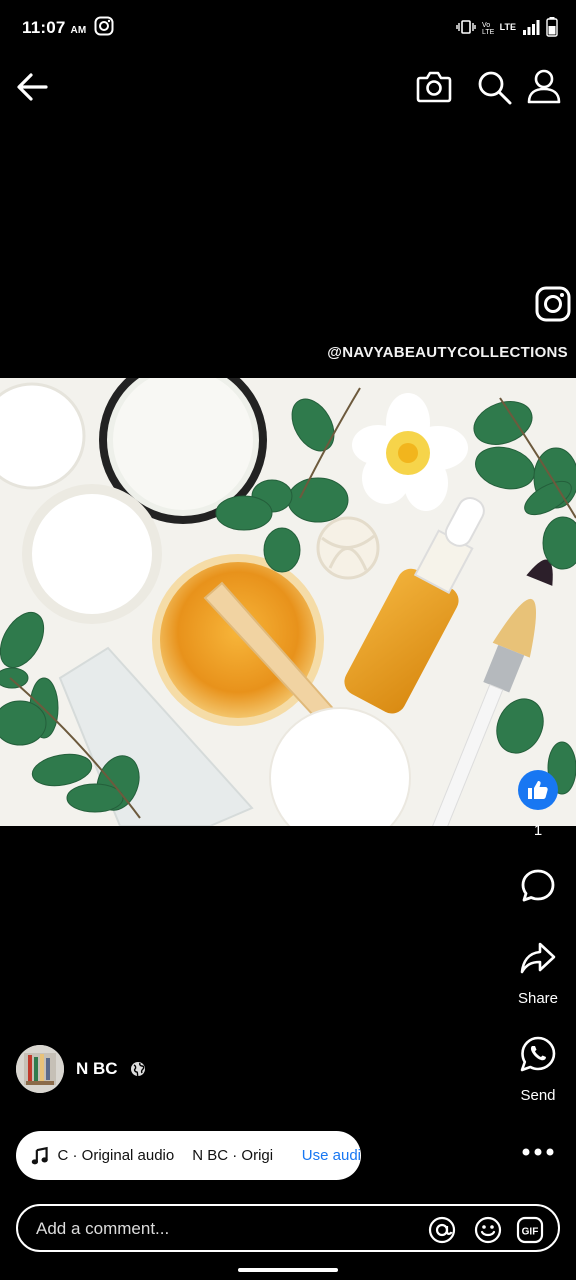 This screenshot has width=576, height=1280. What do you see at coordinates (538, 1095) in the screenshot?
I see `send-label: Send` at bounding box center [538, 1095].